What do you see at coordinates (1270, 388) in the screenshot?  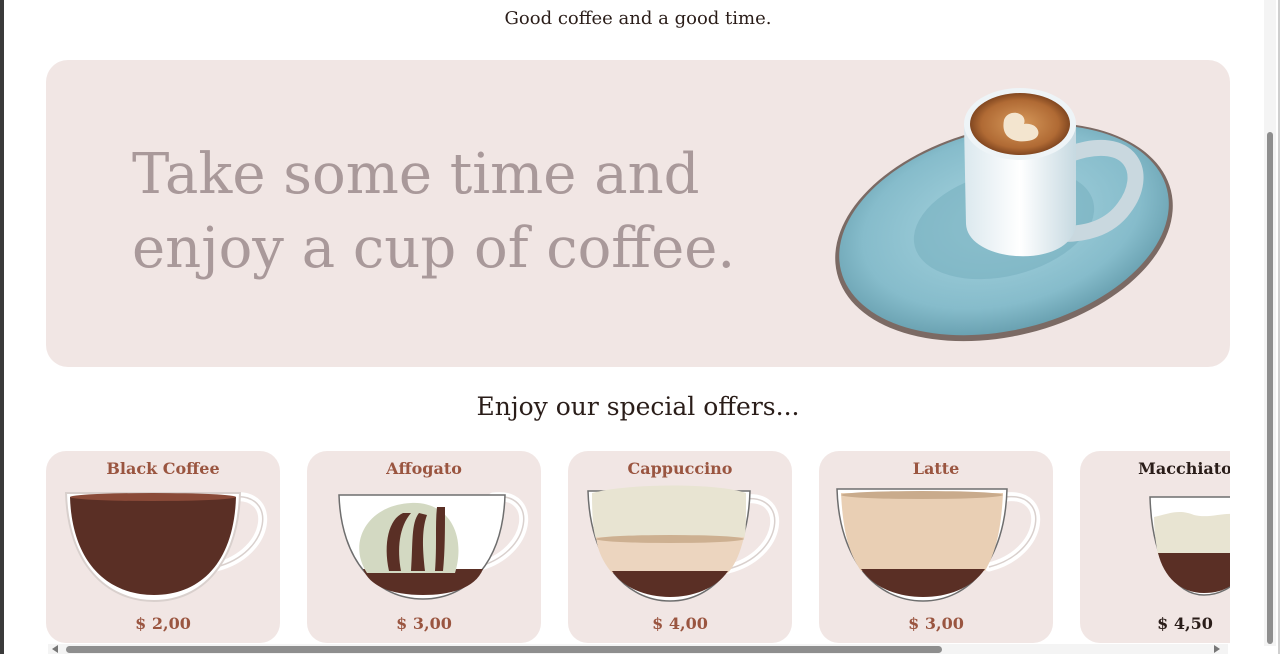 I see `vertical-scrollbar-thumb` at bounding box center [1270, 388].